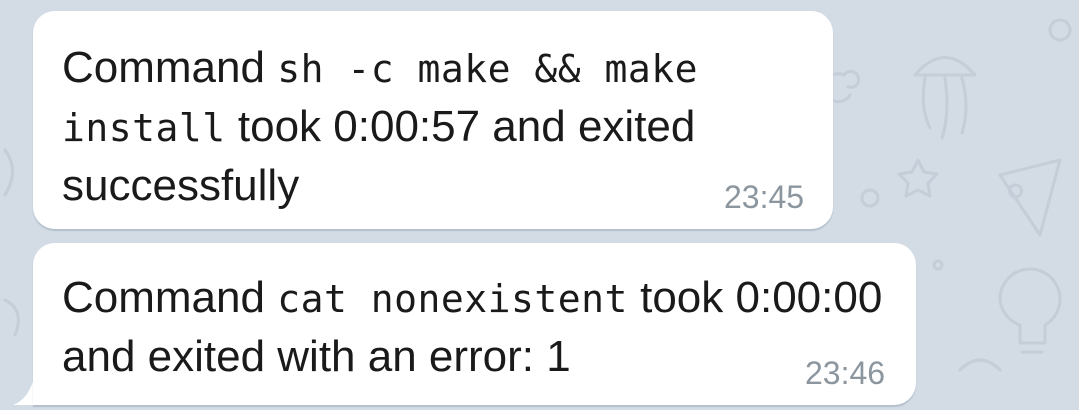 The image size is (1079, 410). Describe the element at coordinates (764, 197) in the screenshot. I see `message-timestamp: 23:45` at that location.